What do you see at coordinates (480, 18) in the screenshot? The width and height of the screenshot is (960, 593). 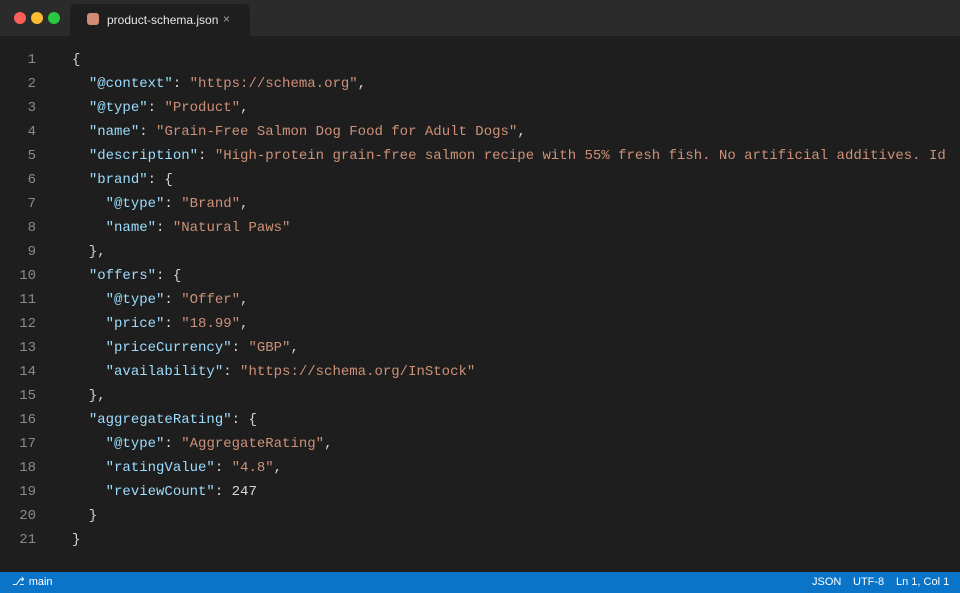 I see `title-bar: product-schema.json ×` at bounding box center [480, 18].